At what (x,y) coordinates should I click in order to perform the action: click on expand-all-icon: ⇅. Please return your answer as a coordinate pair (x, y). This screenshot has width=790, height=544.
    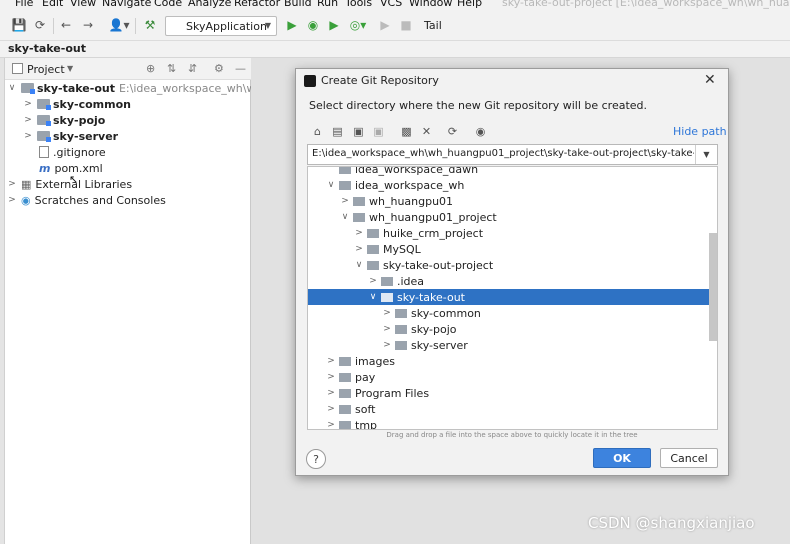
    Looking at the image, I should click on (171, 68).